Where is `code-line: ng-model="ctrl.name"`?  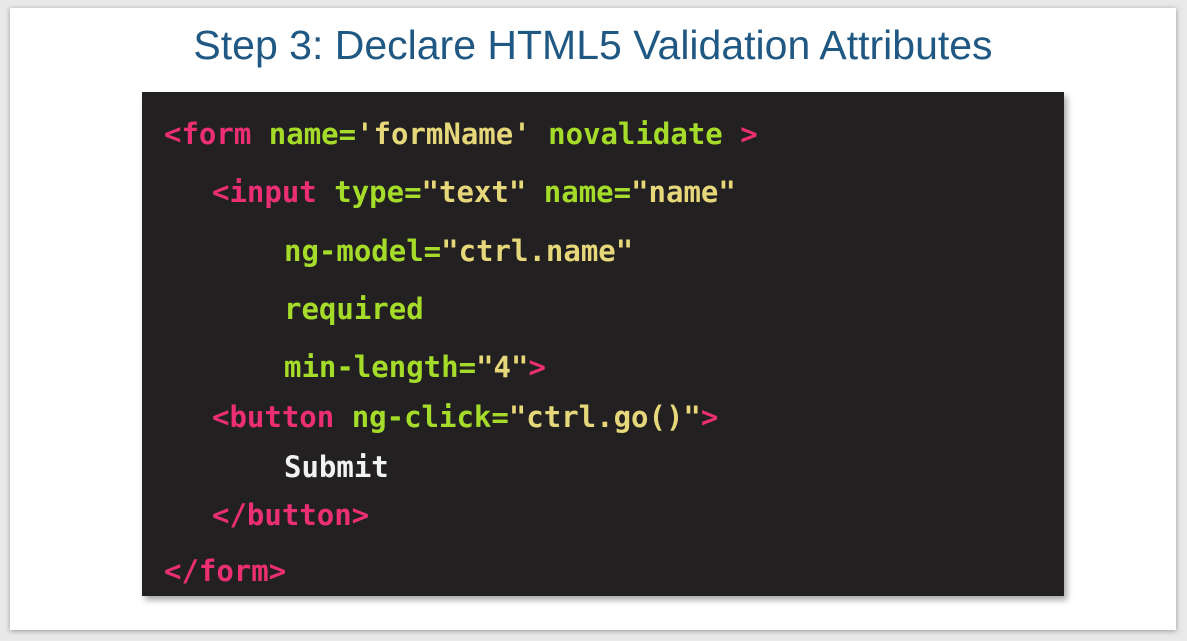 code-line: ng-model="ctrl.name" is located at coordinates (458, 251).